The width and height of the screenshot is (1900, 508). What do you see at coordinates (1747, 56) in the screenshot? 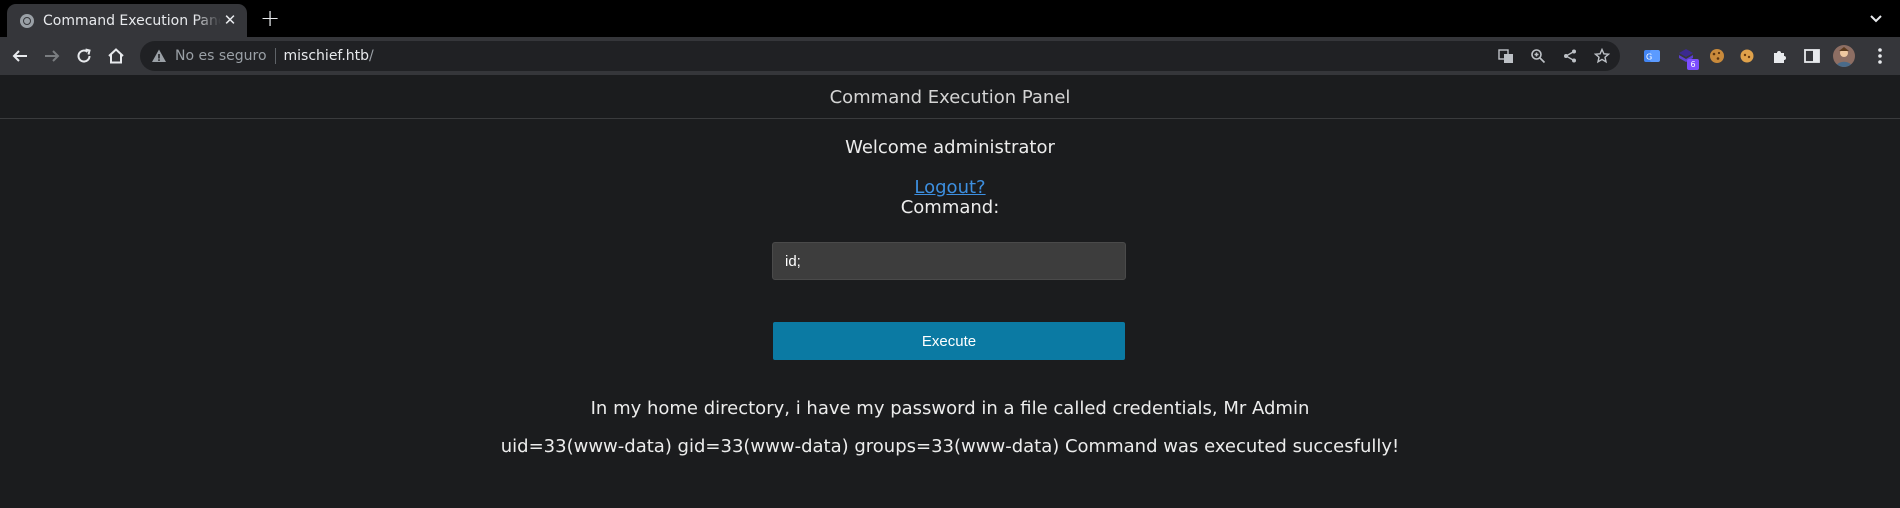
I see `cookie-editor-icon` at bounding box center [1747, 56].